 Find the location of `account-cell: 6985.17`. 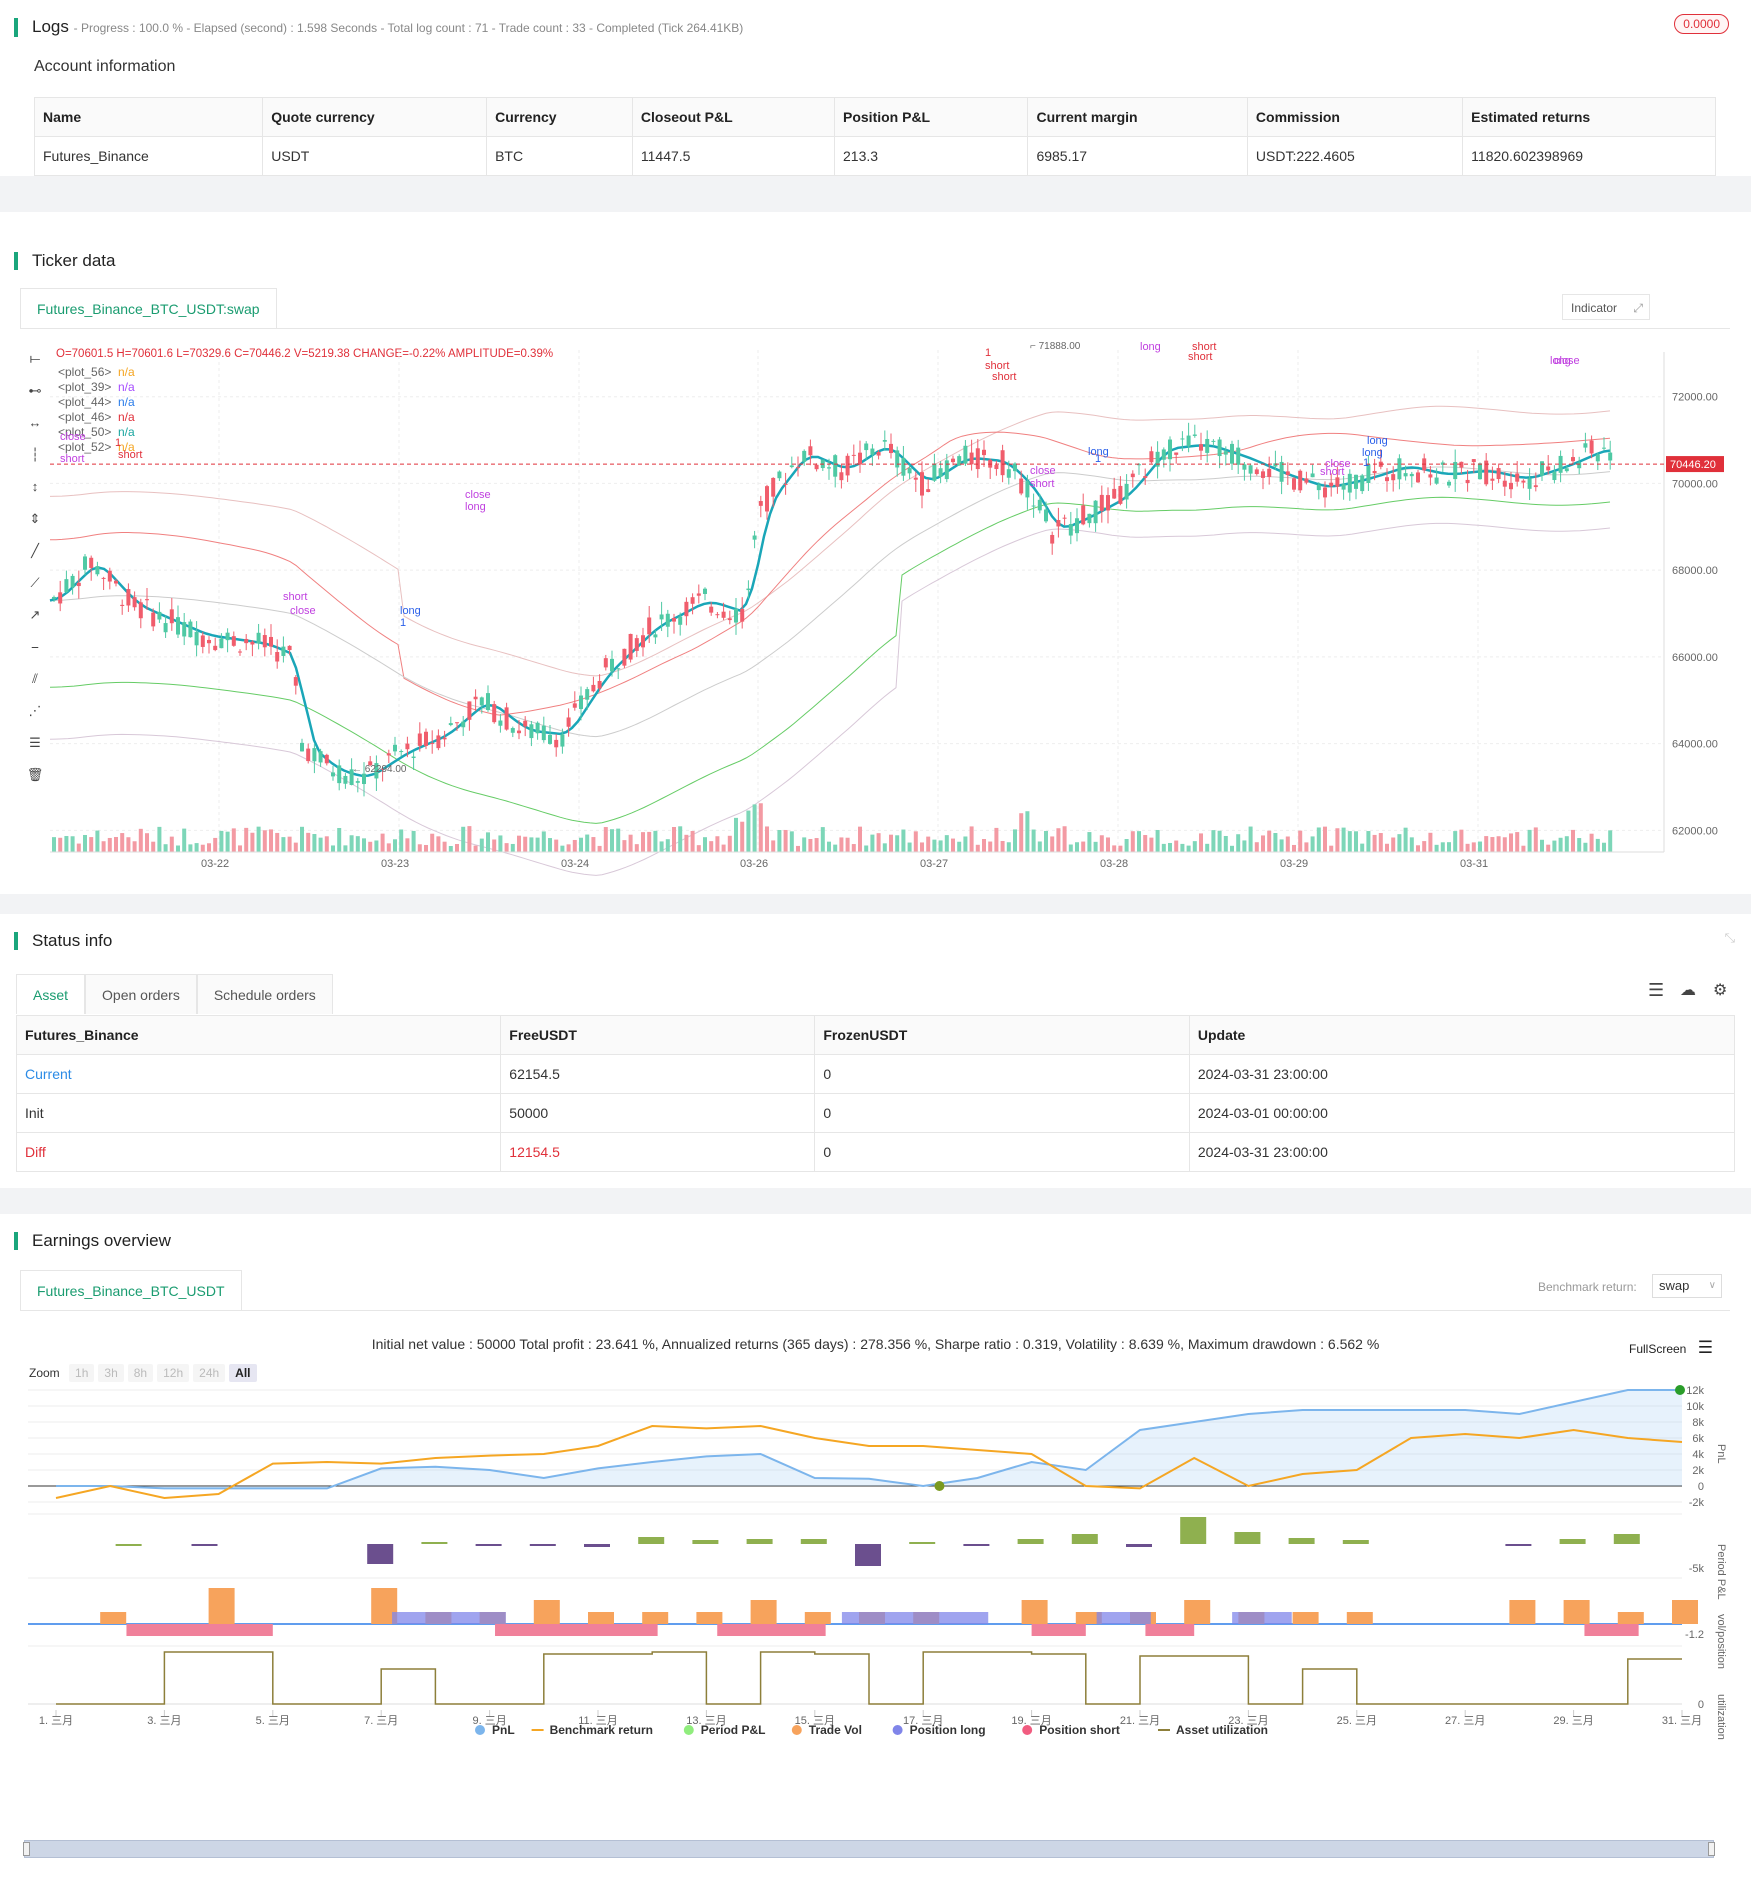

account-cell: 6985.17 is located at coordinates (1137, 156).